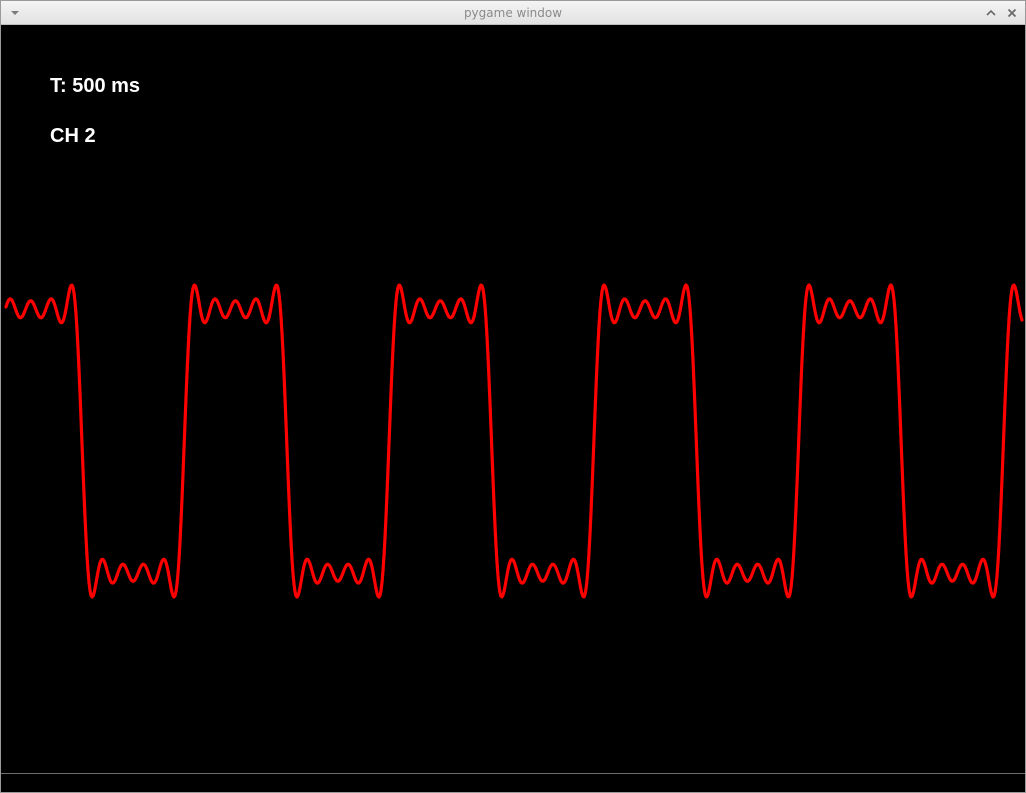 The height and width of the screenshot is (793, 1026). I want to click on status-strip, so click(513, 782).